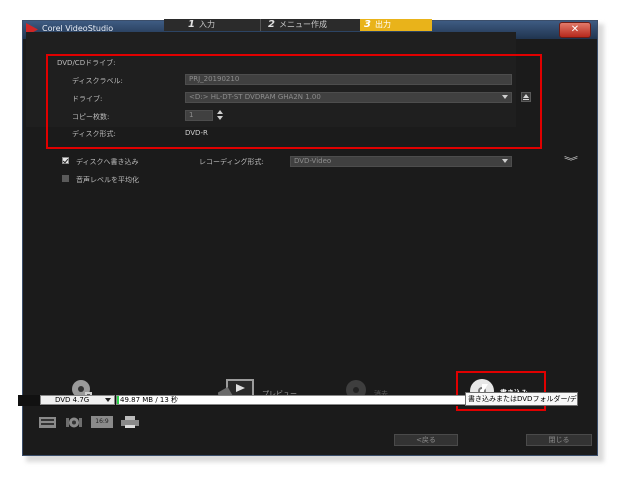 This screenshot has width=641, height=502. Describe the element at coordinates (571, 160) in the screenshot. I see `expand-chevron-icon: ︾` at that location.